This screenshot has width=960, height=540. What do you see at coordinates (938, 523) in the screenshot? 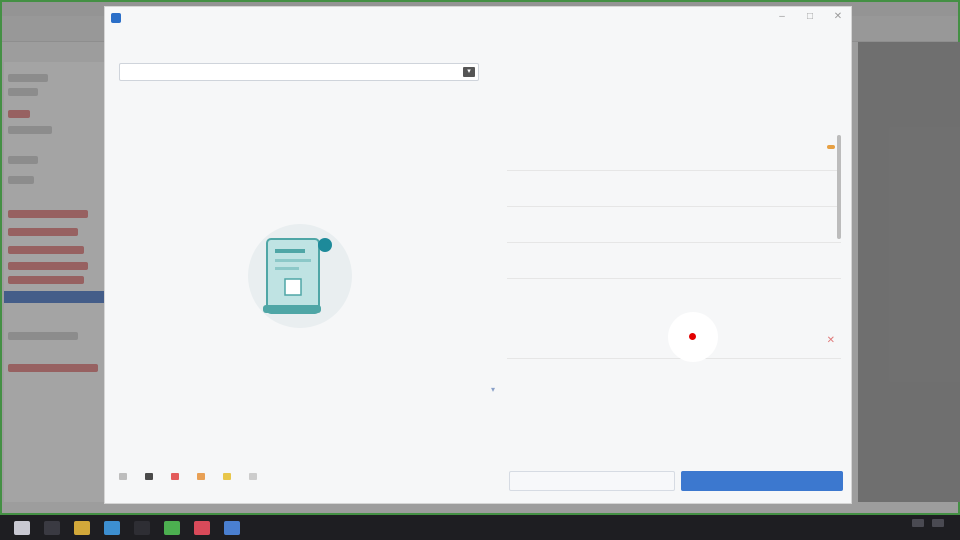
I see `volume-icon` at bounding box center [938, 523].